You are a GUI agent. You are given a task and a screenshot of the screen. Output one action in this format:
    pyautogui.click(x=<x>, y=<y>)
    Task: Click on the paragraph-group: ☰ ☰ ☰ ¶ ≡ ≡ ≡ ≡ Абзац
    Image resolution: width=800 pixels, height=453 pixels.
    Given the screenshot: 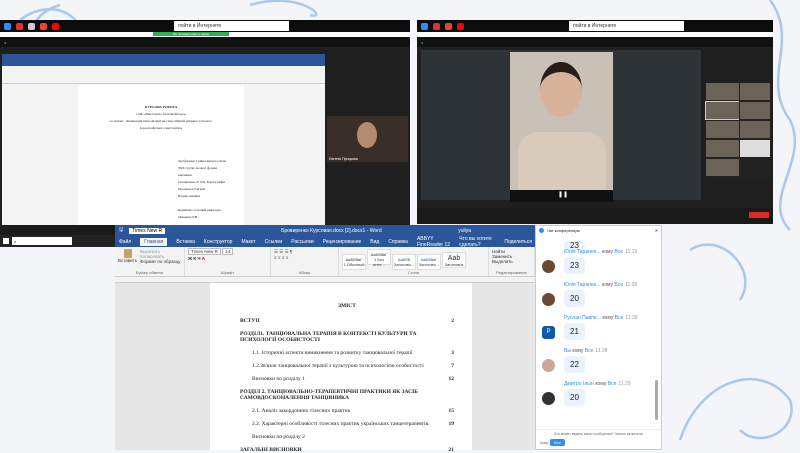 What is the action you would take?
    pyautogui.click(x=305, y=261)
    